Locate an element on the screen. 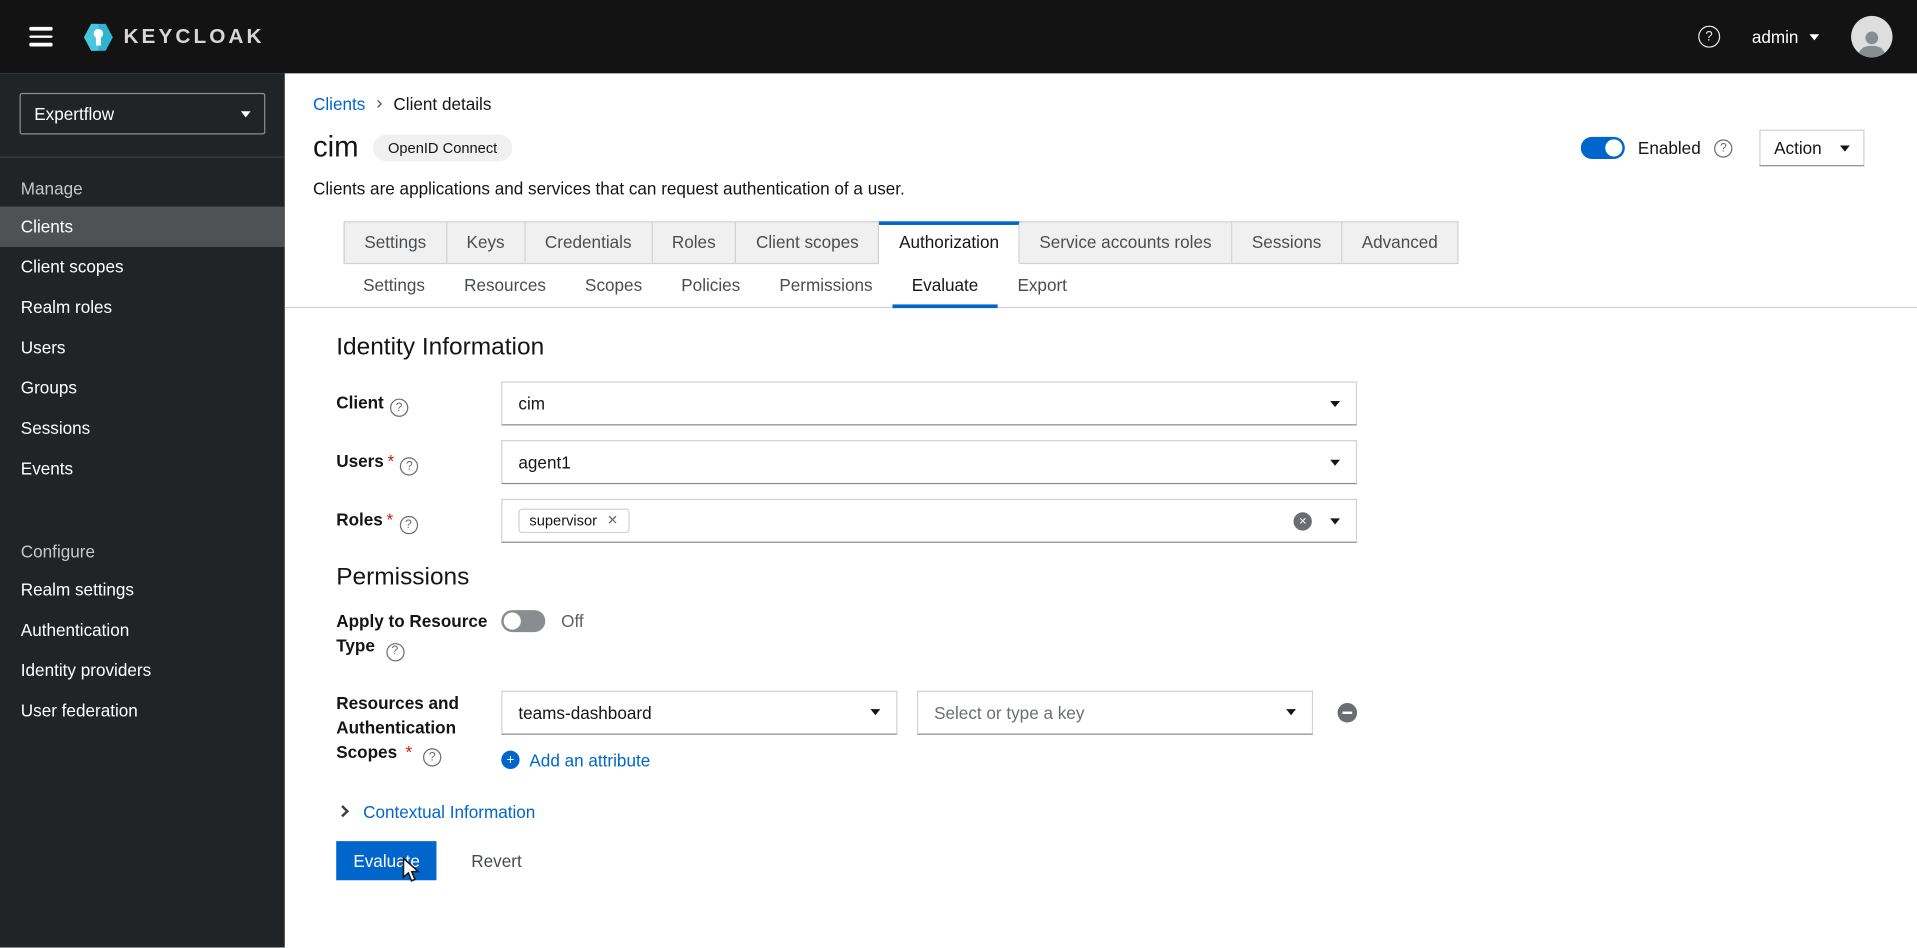  add-attribute-link: + Add an attribute is located at coordinates (575, 760).